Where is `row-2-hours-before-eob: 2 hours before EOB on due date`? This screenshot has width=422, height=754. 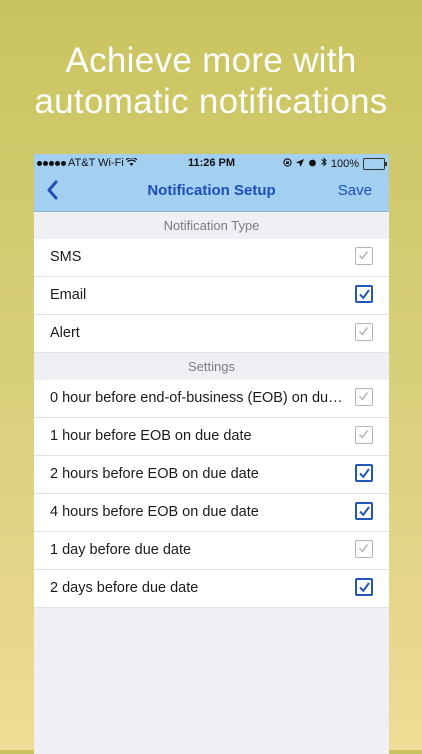 row-2-hours-before-eob: 2 hours before EOB on due date is located at coordinates (211, 475).